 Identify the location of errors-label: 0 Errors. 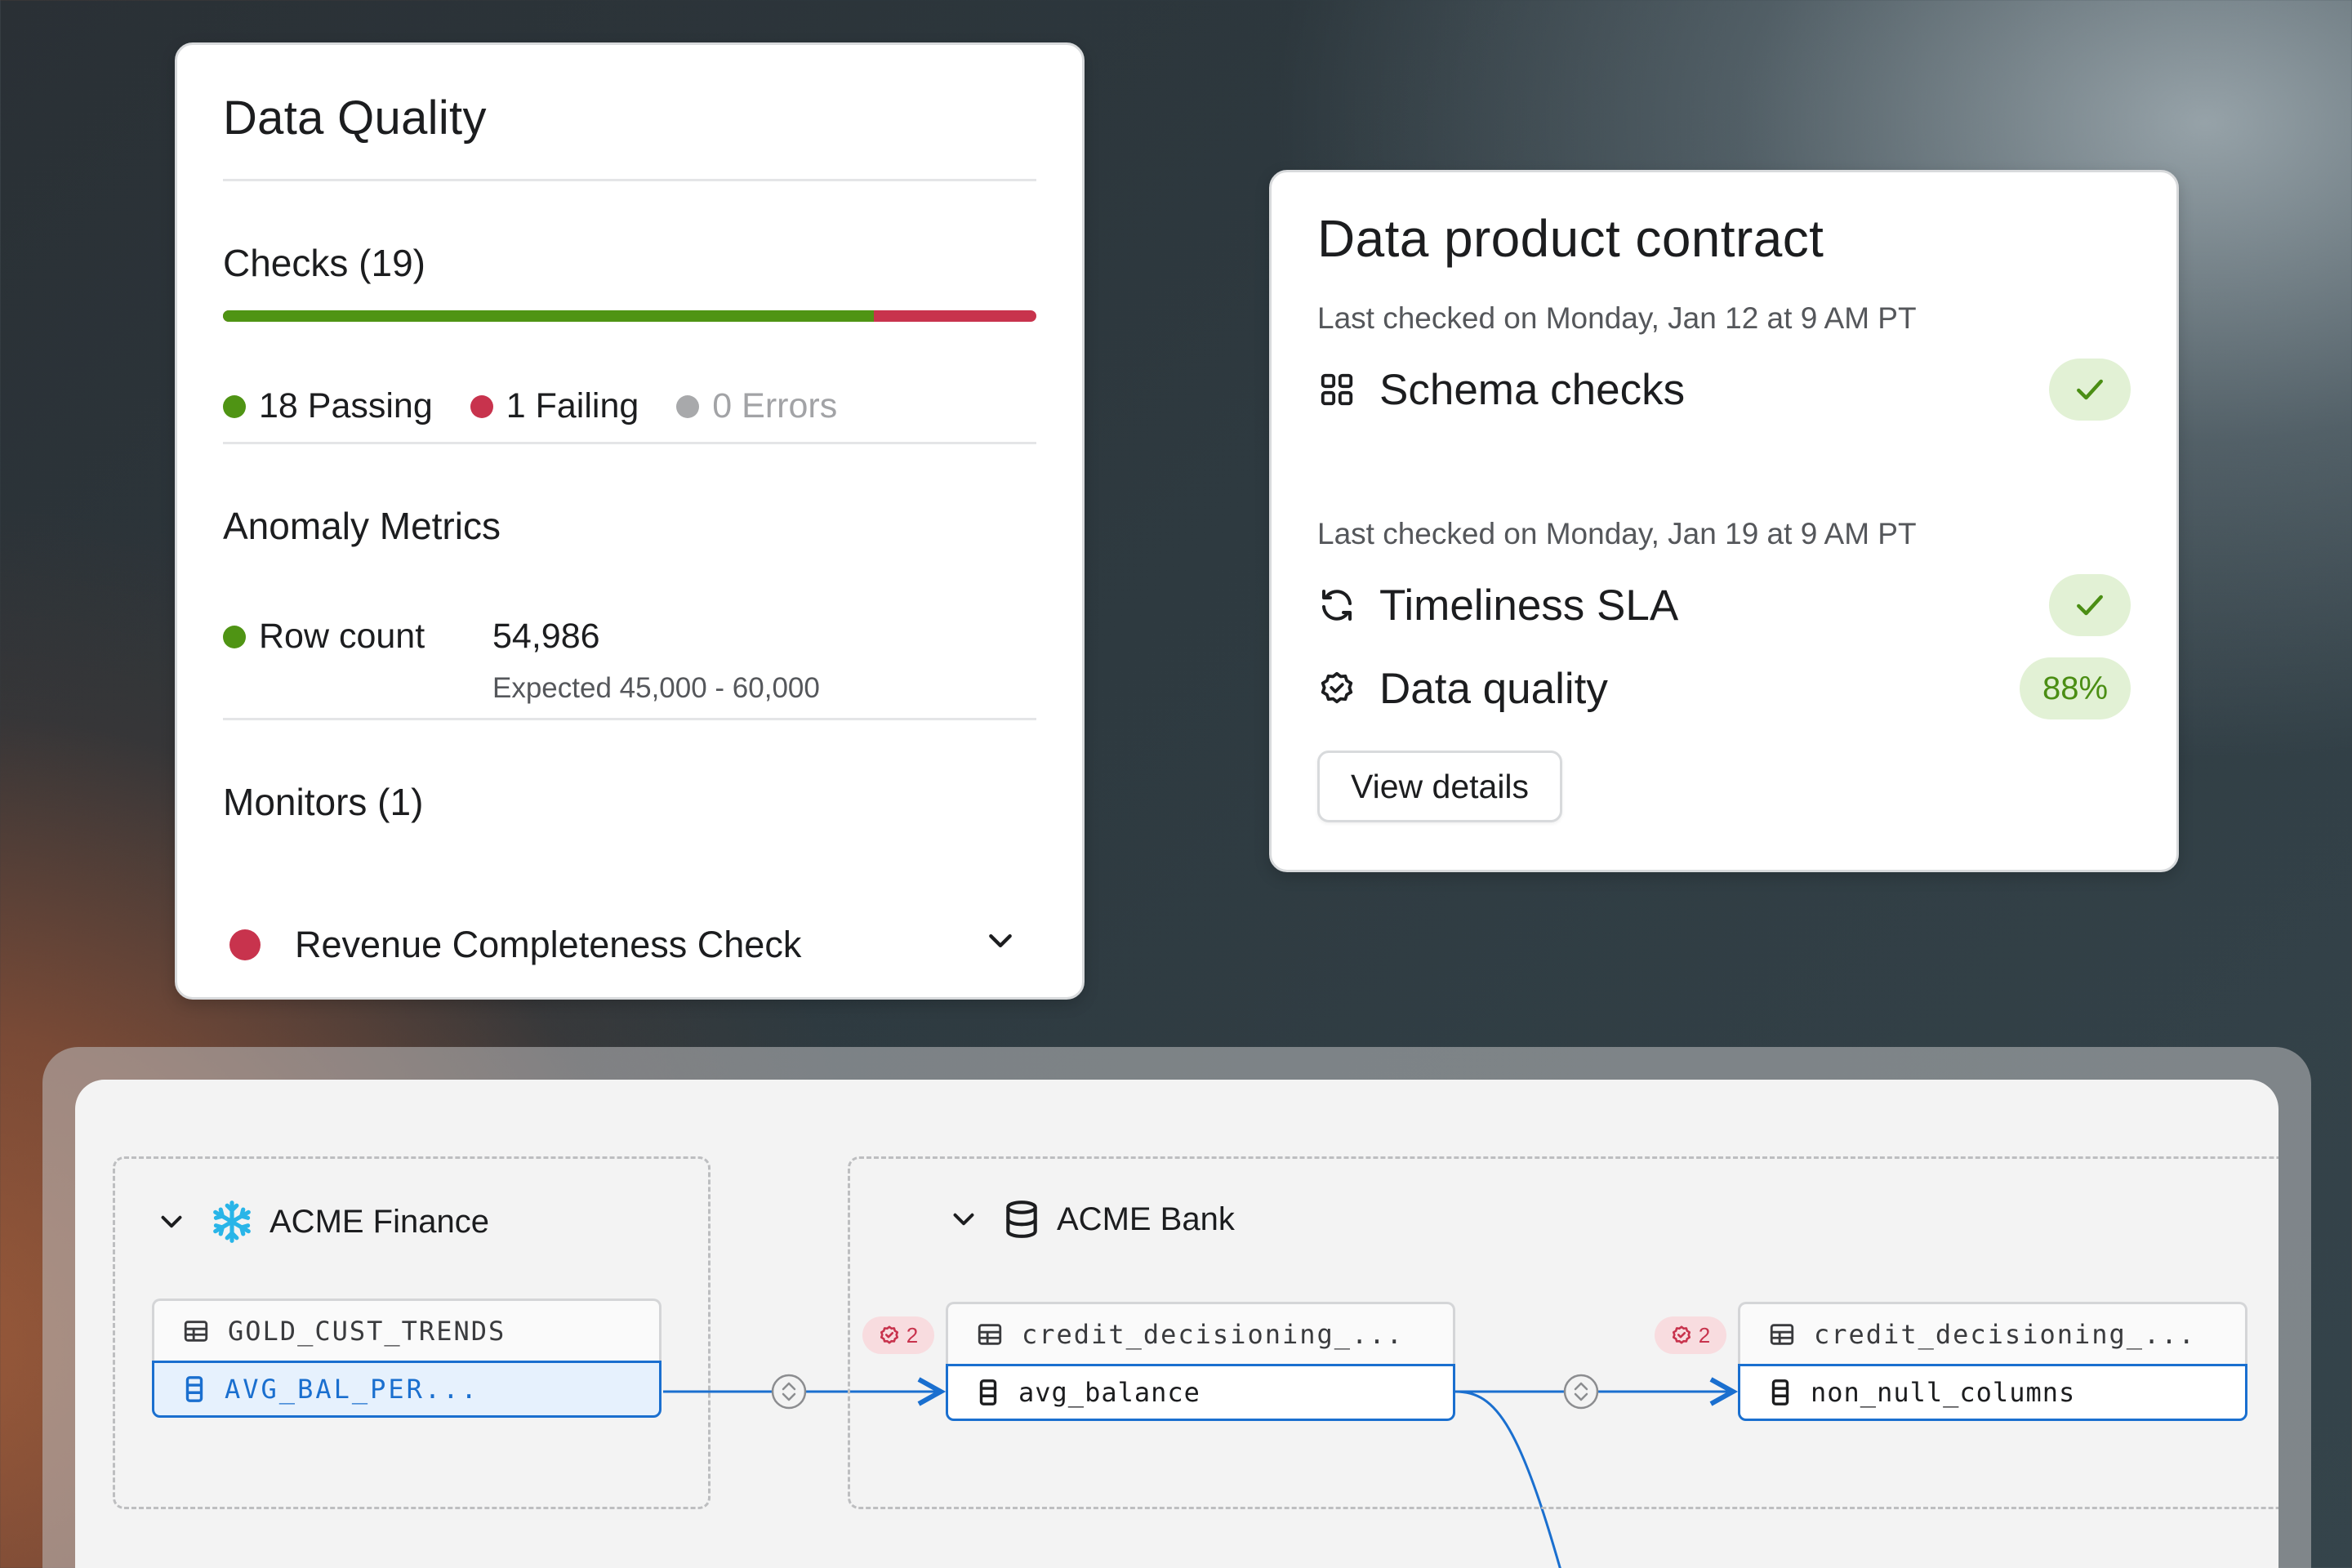
(775, 405).